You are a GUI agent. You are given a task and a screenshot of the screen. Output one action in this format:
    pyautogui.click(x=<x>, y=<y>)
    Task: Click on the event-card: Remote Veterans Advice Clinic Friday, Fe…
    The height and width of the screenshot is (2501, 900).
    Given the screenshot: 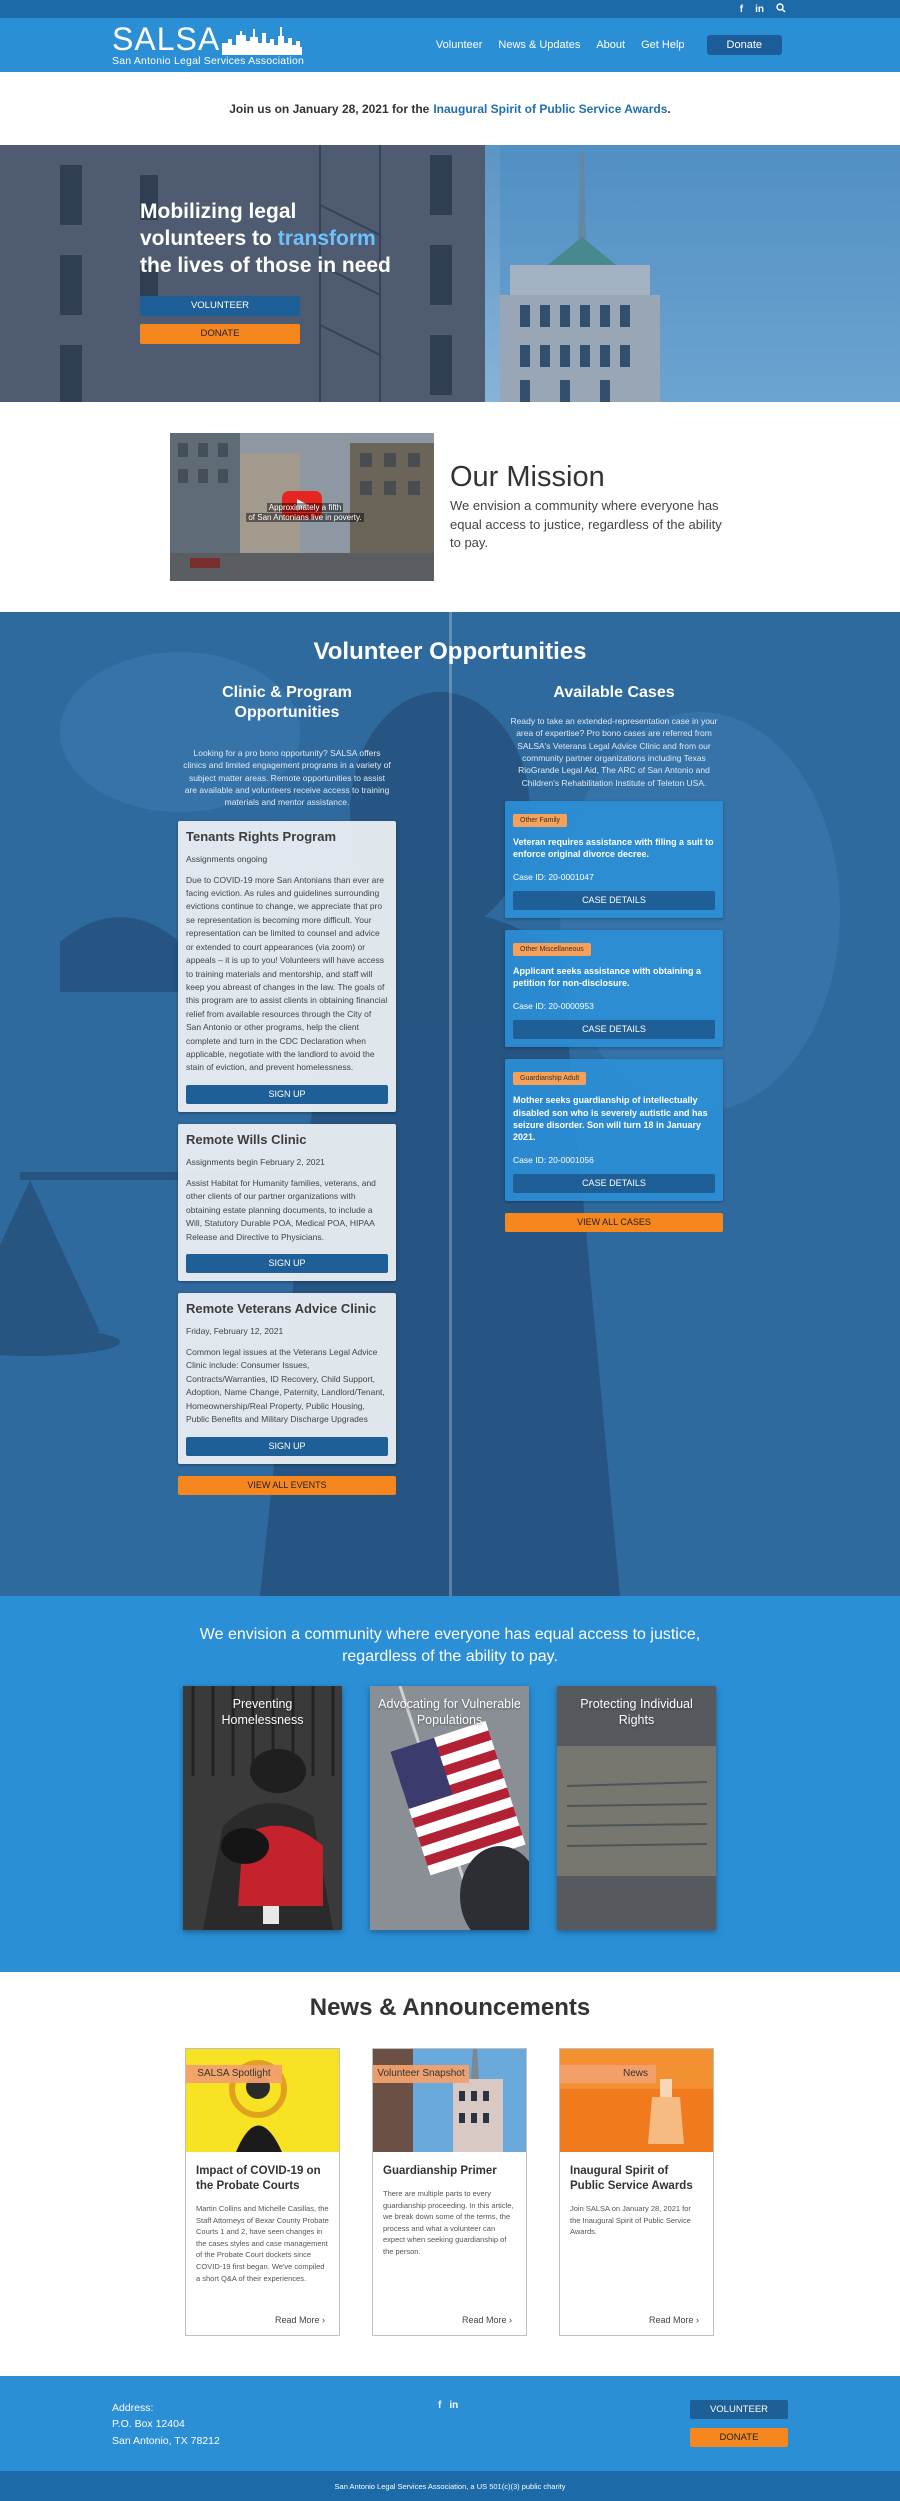 What is the action you would take?
    pyautogui.click(x=287, y=1378)
    